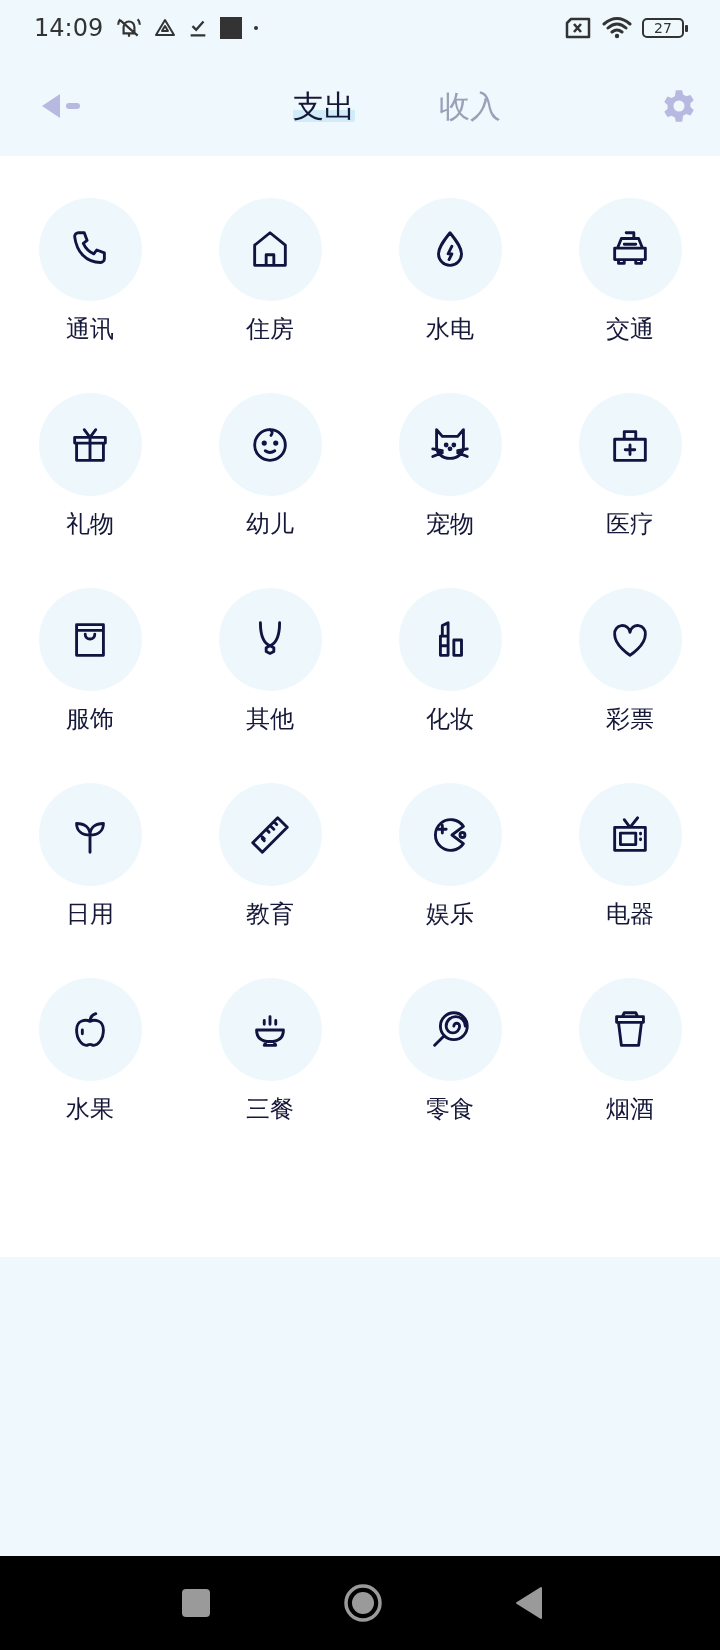  Describe the element at coordinates (578, 27) in the screenshot. I see `sim-error-icon` at that location.